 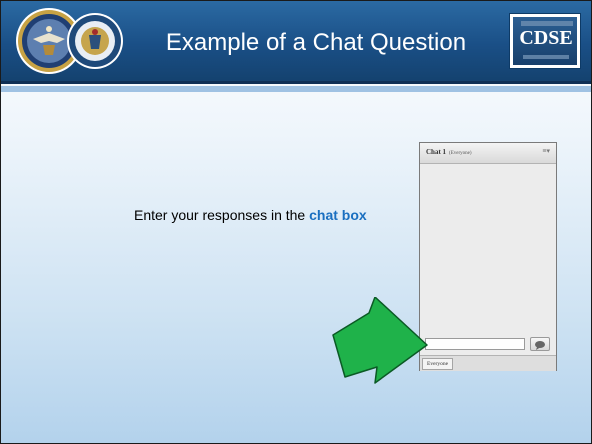 I want to click on agency-seal-icon, so click(x=95, y=41).